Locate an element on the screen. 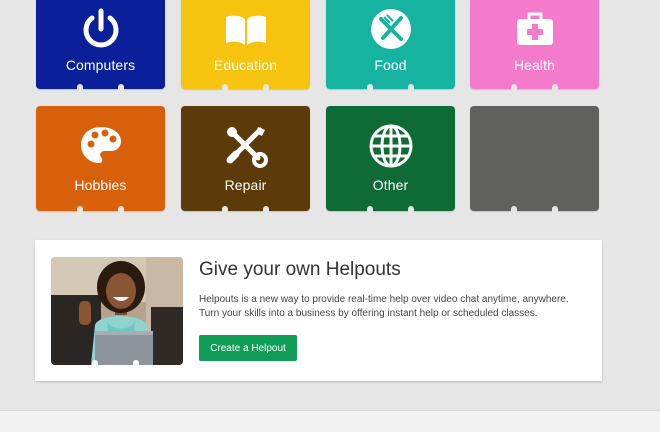 This screenshot has height=432, width=660. category-tile-health: Health is located at coordinates (534, 46).